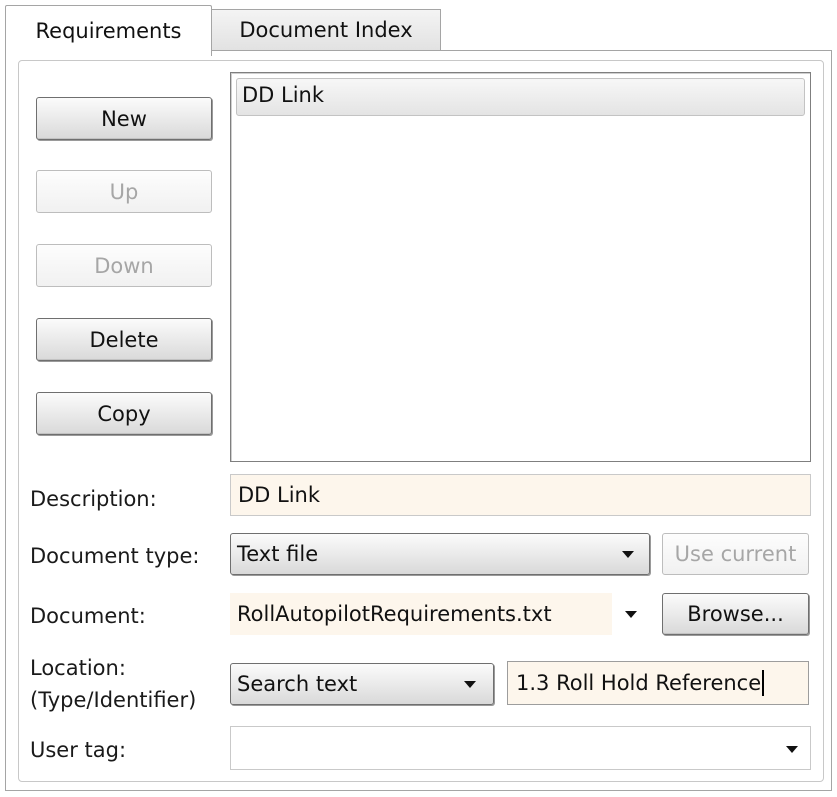 The height and width of the screenshot is (797, 837). Describe the element at coordinates (278, 554) in the screenshot. I see `document-type-value: Text file` at that location.